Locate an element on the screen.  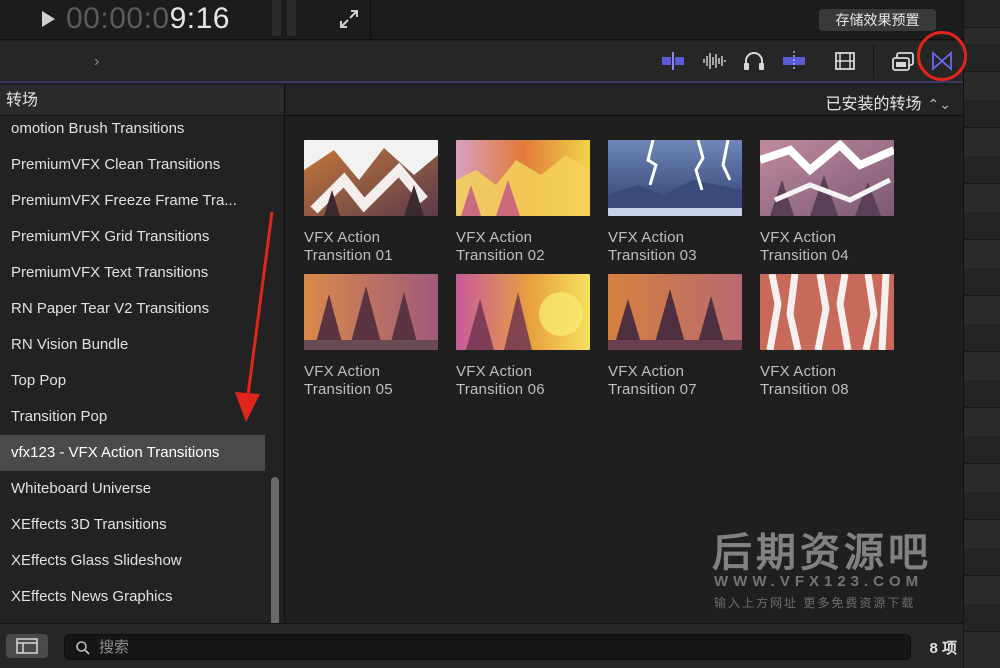
annotation-circle is located at coordinates (942, 56).